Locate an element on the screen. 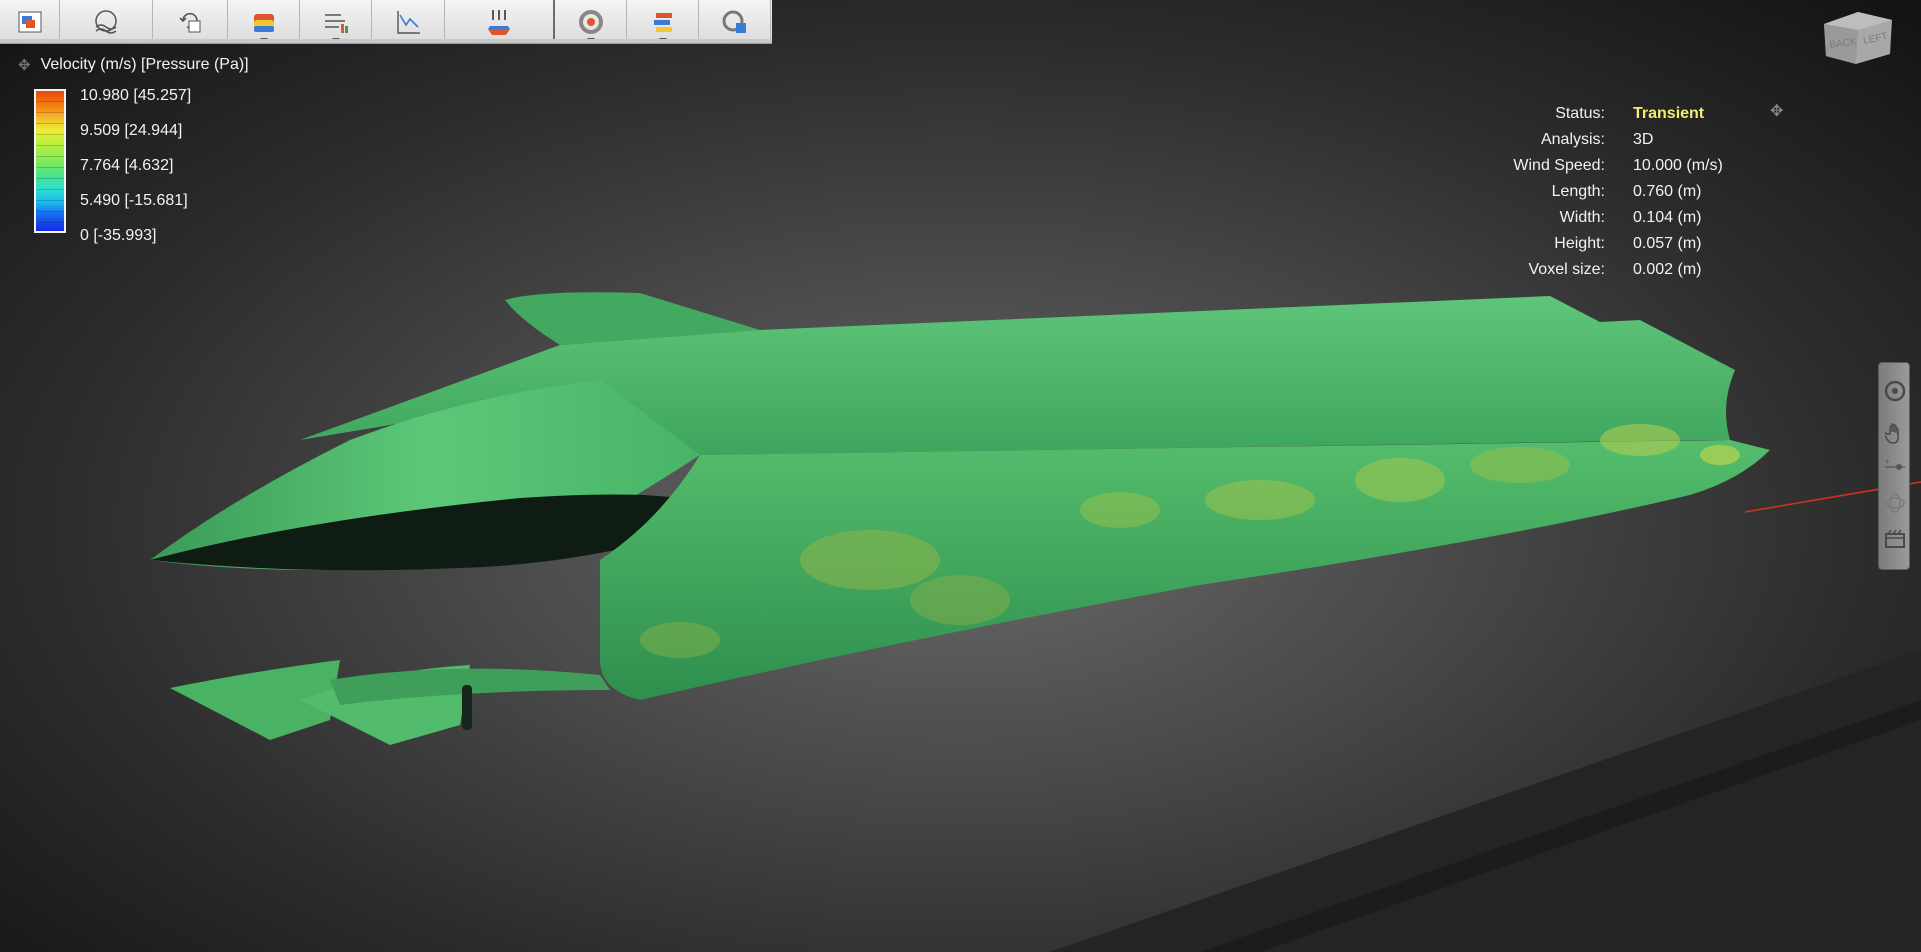  info-label: Wind Speed: is located at coordinates (1559, 165).